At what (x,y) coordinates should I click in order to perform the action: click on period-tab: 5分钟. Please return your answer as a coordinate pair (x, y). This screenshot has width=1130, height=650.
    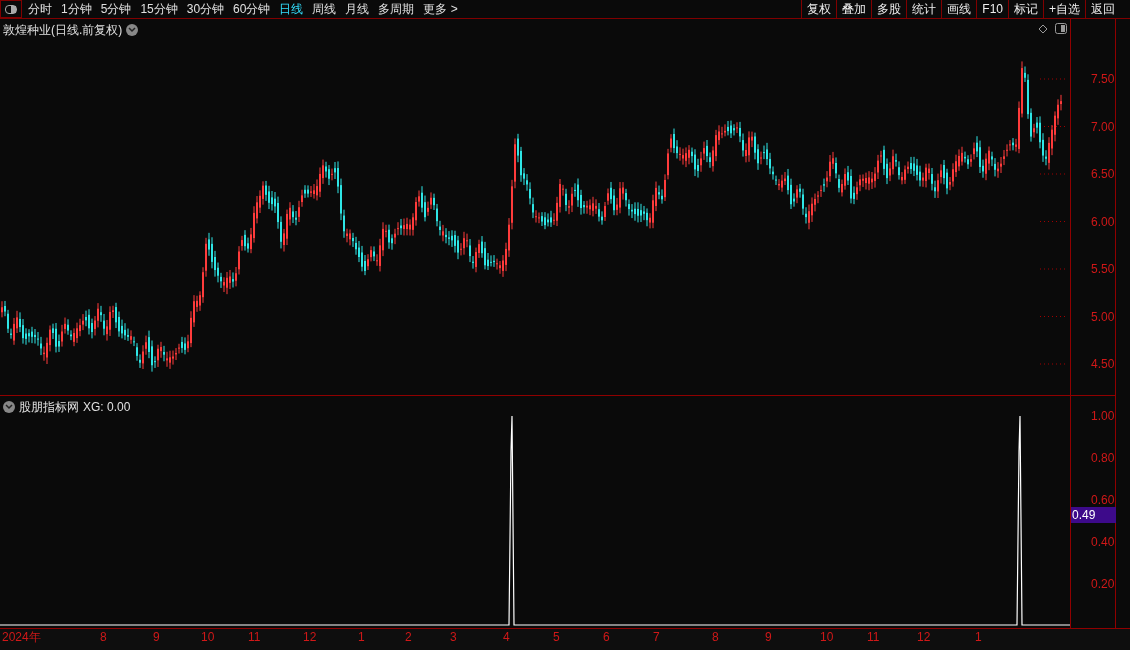
    Looking at the image, I should click on (116, 9).